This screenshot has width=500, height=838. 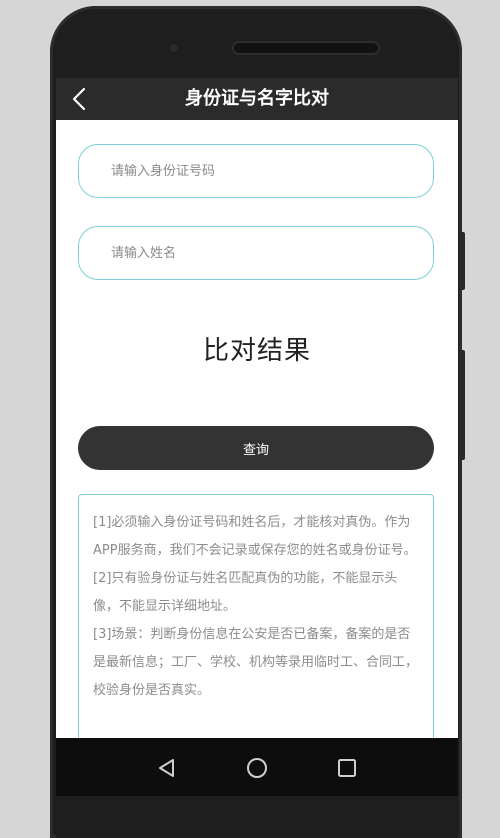 What do you see at coordinates (261, 171) in the screenshot?
I see `id-number-input` at bounding box center [261, 171].